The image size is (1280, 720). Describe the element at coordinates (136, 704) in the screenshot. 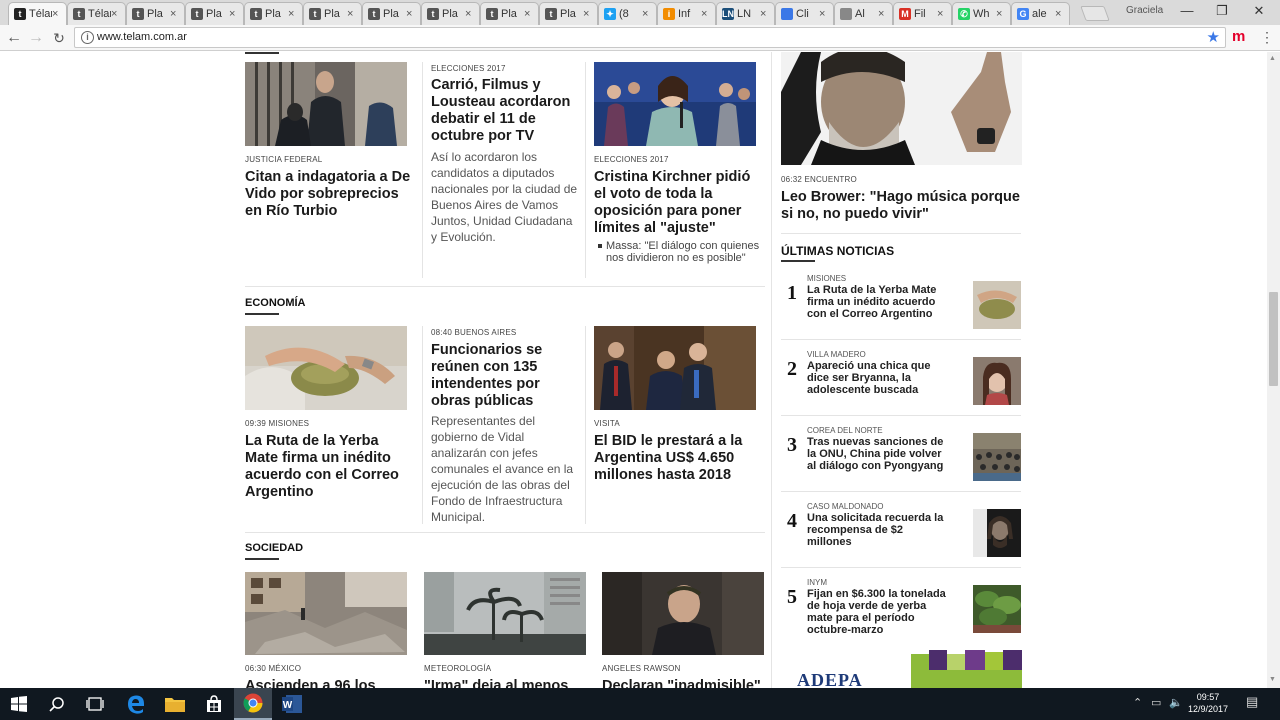

I see `edge-icon` at that location.